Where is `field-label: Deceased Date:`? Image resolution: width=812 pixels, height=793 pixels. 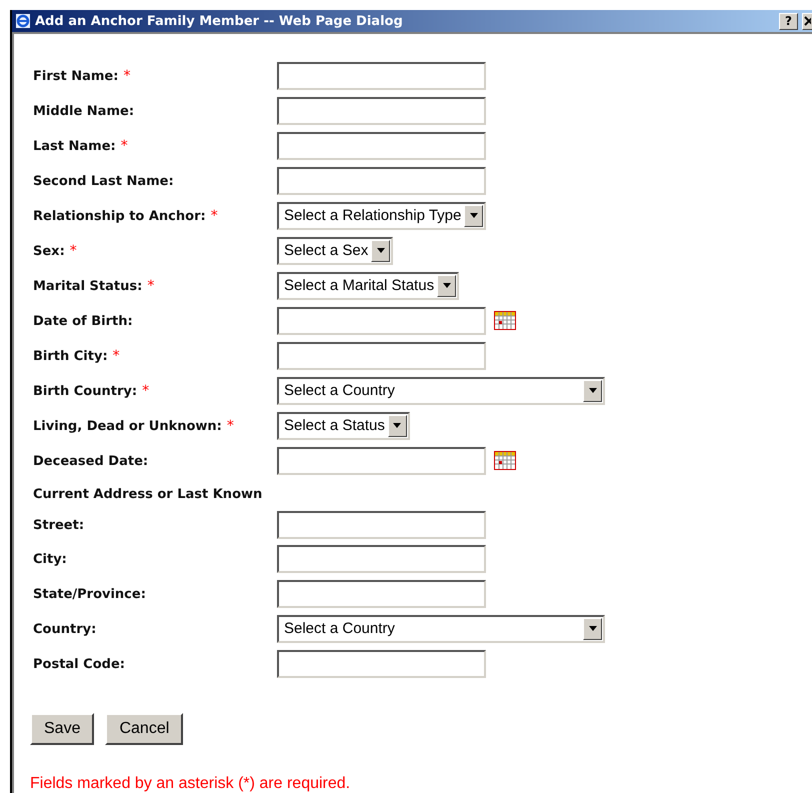 field-label: Deceased Date: is located at coordinates (90, 461).